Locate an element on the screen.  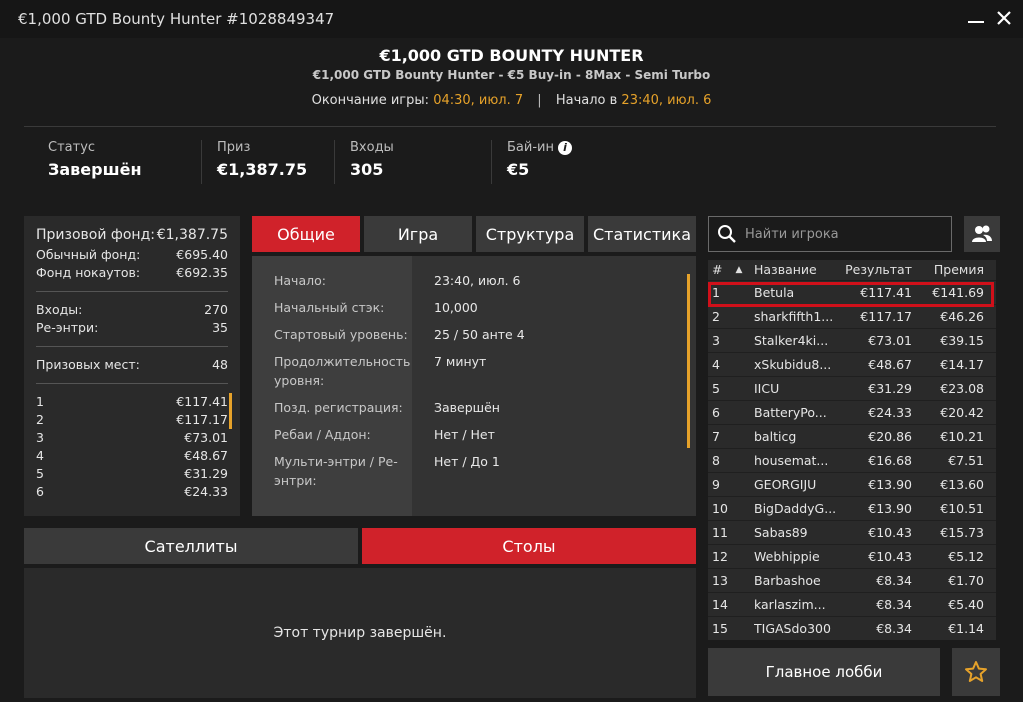
payout-amount: €31.29 is located at coordinates (206, 473).